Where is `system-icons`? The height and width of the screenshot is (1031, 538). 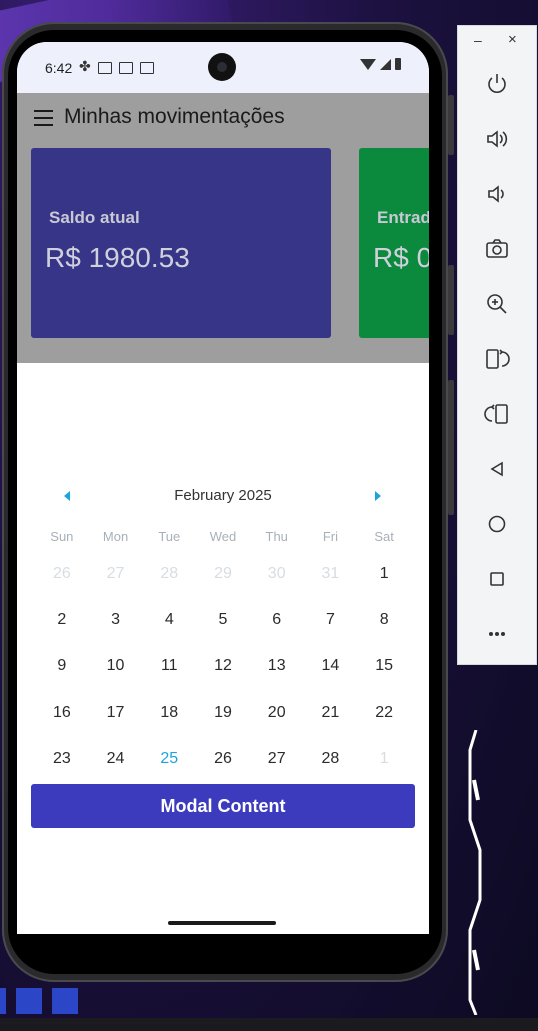 system-icons is located at coordinates (380, 64).